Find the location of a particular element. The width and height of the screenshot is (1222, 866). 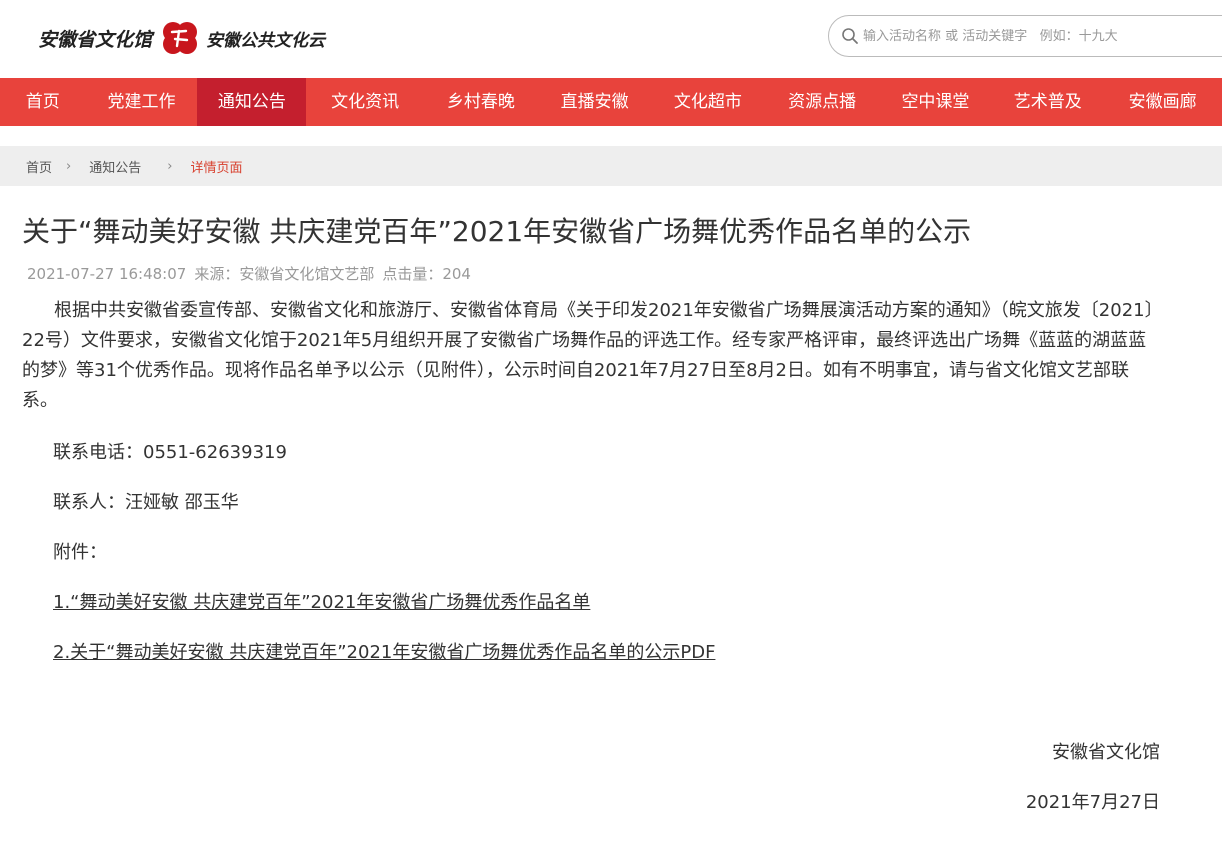

article-meta: 2021-07-27 16:48:07 来源：安徽省文化馆文艺部 点击量：204 is located at coordinates (253, 273).